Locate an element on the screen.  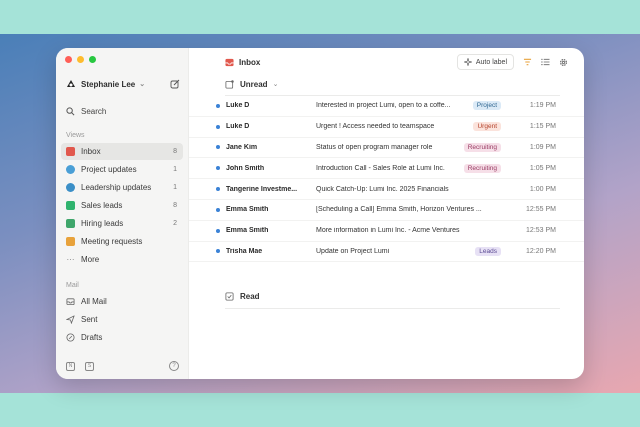
read-group: Read is located at coordinates (392, 299).